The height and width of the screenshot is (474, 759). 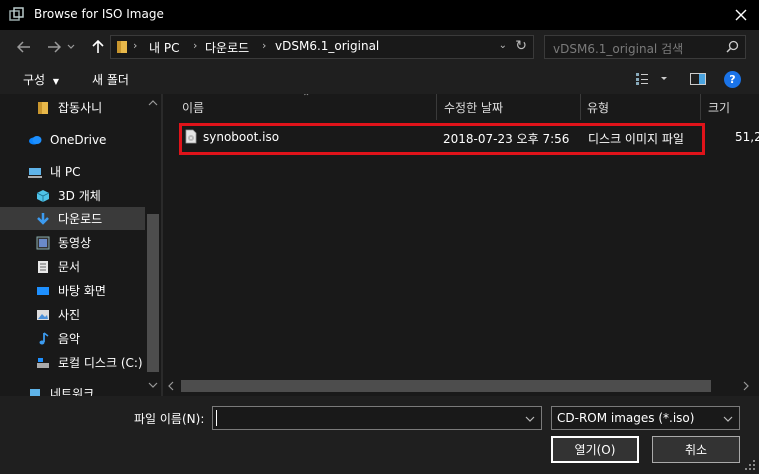 I want to click on video-icon, so click(x=43, y=242).